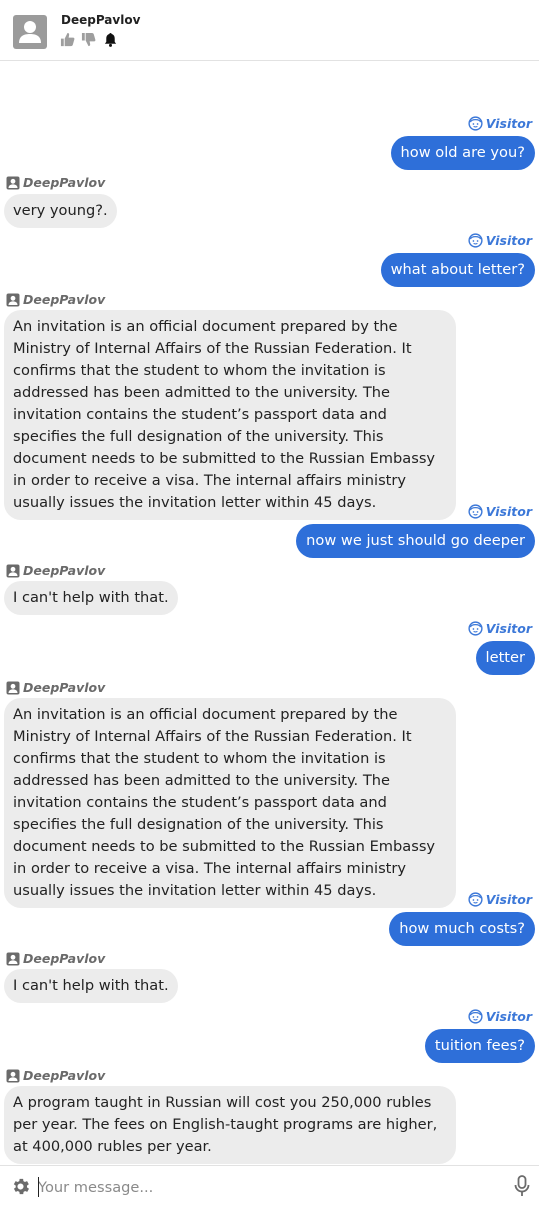 This screenshot has height=1208, width=539. I want to click on message-input, so click(268, 1187).